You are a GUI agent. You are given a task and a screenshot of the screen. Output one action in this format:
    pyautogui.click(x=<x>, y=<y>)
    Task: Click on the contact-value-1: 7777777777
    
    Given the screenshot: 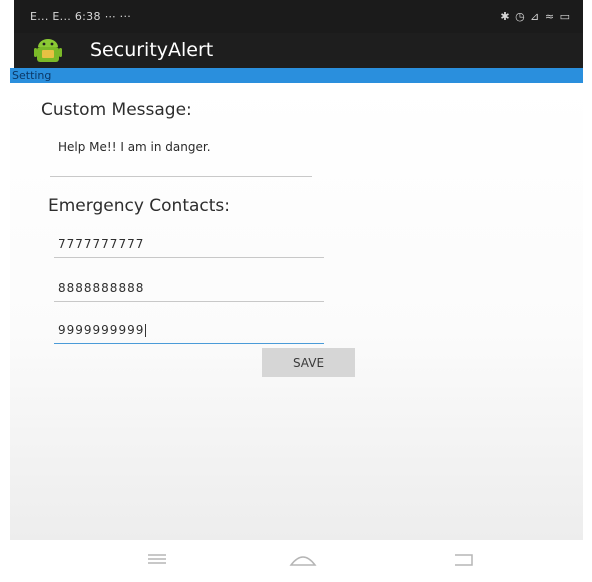 What is the action you would take?
    pyautogui.click(x=101, y=244)
    